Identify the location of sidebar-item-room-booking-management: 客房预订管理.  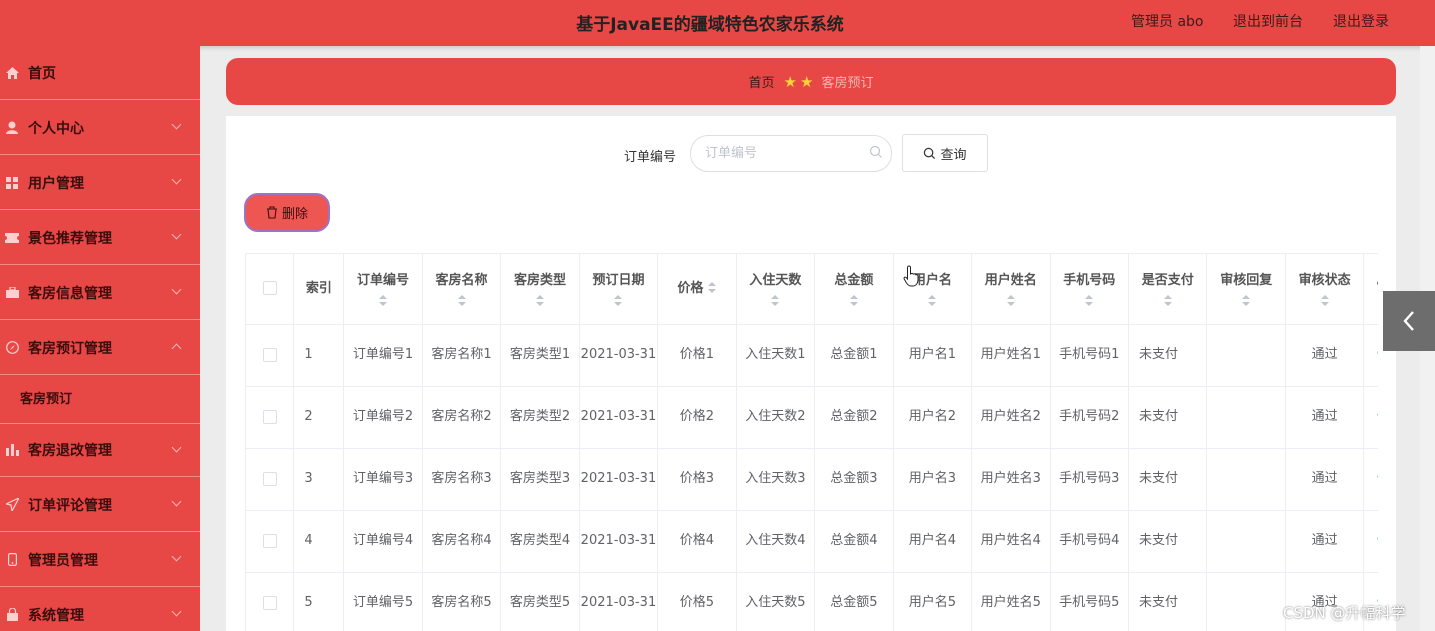
(100, 348).